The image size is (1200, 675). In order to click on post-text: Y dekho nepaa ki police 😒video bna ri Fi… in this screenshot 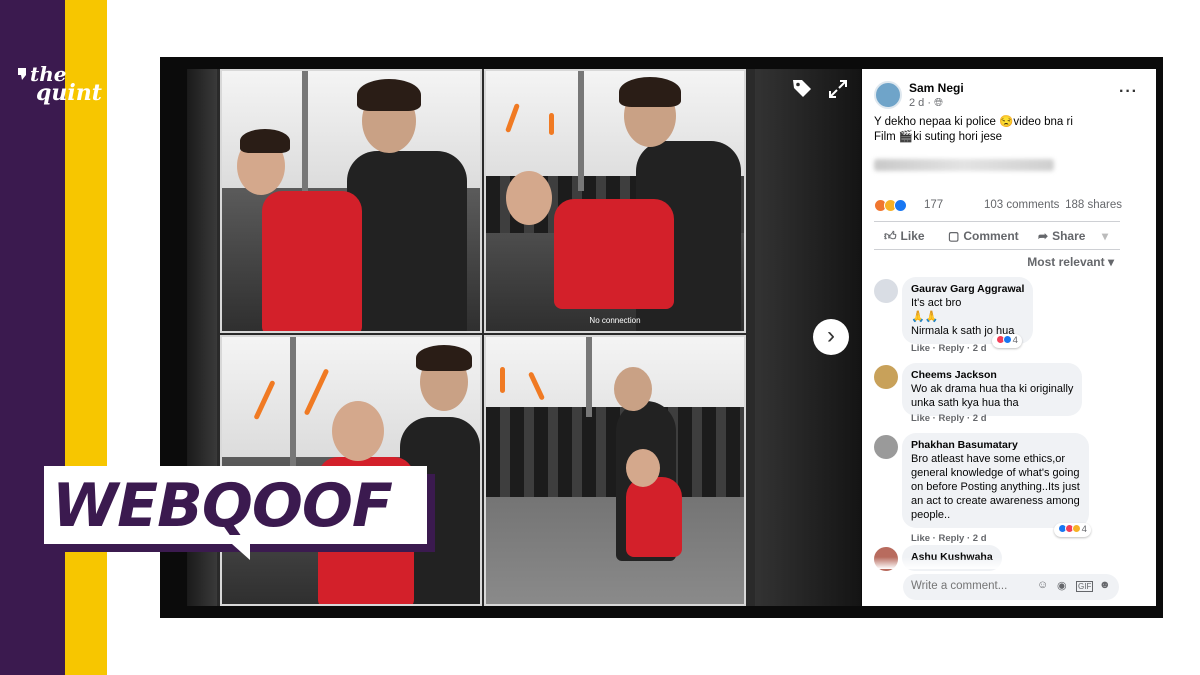, I will do `click(973, 129)`.